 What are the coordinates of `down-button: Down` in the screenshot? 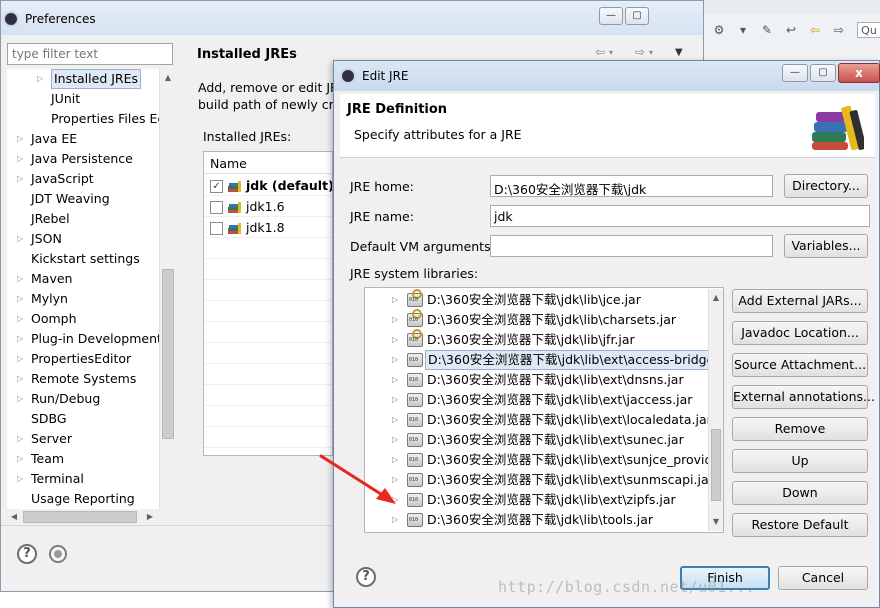 It's located at (800, 493).